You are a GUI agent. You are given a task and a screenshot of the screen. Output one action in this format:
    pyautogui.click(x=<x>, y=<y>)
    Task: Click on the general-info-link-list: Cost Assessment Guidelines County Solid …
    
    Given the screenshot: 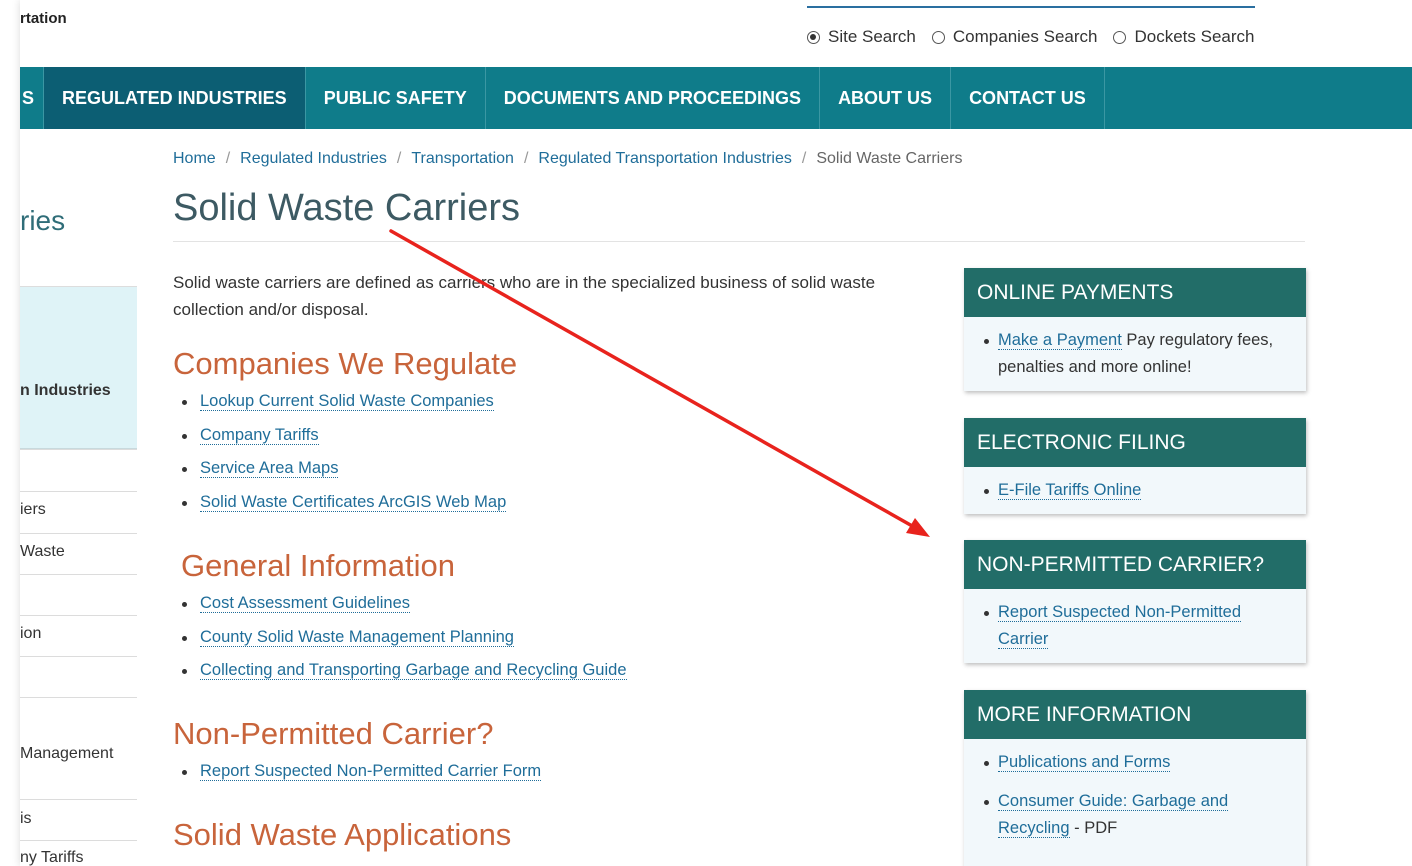 What is the action you would take?
    pyautogui.click(x=400, y=644)
    